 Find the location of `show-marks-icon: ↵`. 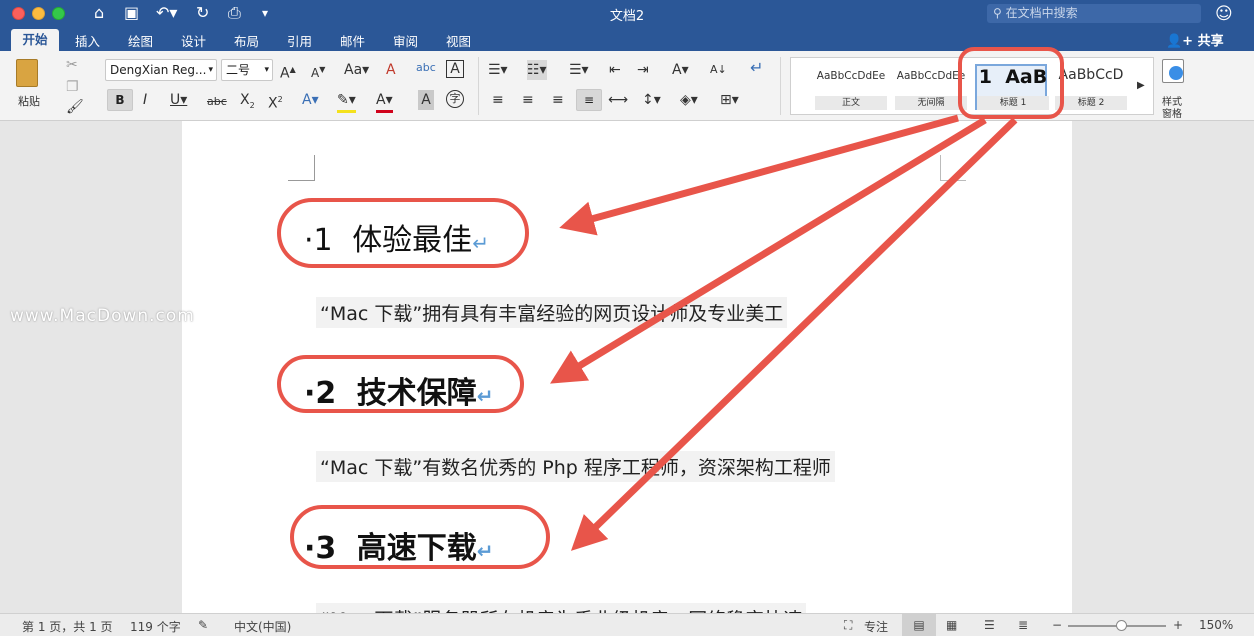

show-marks-icon: ↵ is located at coordinates (756, 68).